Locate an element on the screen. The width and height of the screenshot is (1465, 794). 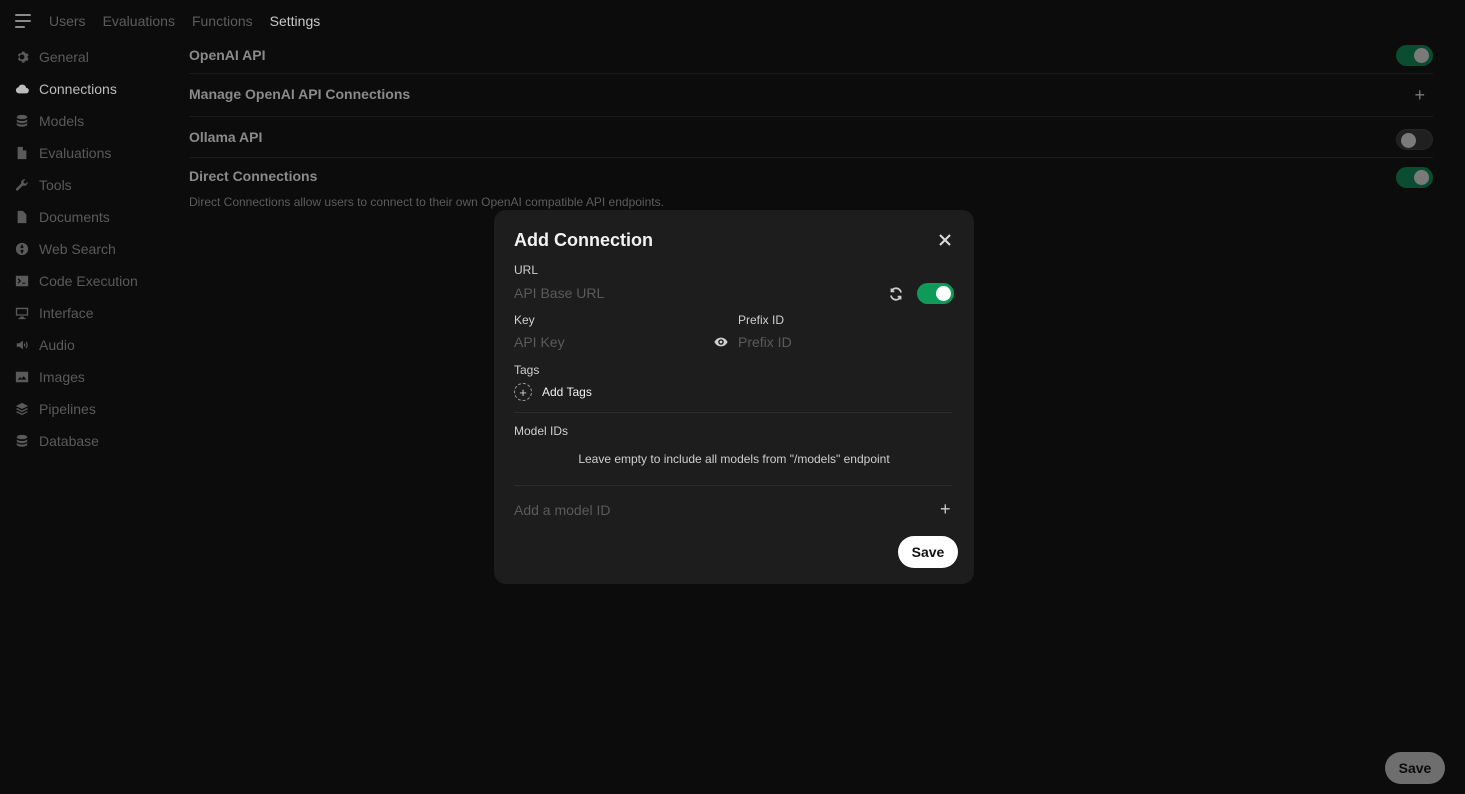
openai-api-label: OpenAI API is located at coordinates (227, 55).